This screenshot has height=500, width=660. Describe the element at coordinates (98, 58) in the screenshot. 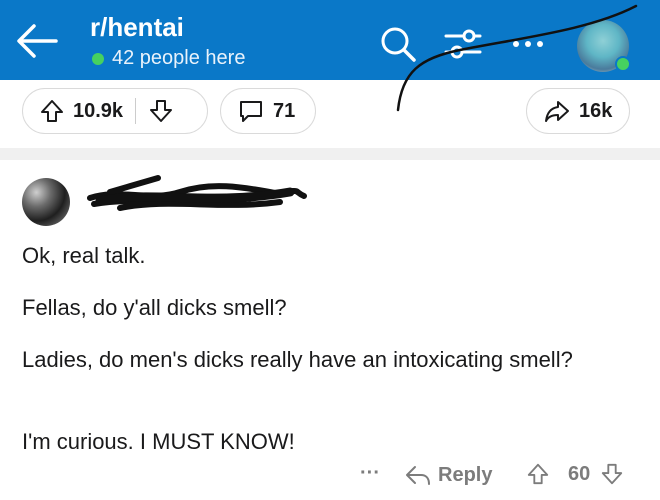

I see `online-dot-icon` at that location.